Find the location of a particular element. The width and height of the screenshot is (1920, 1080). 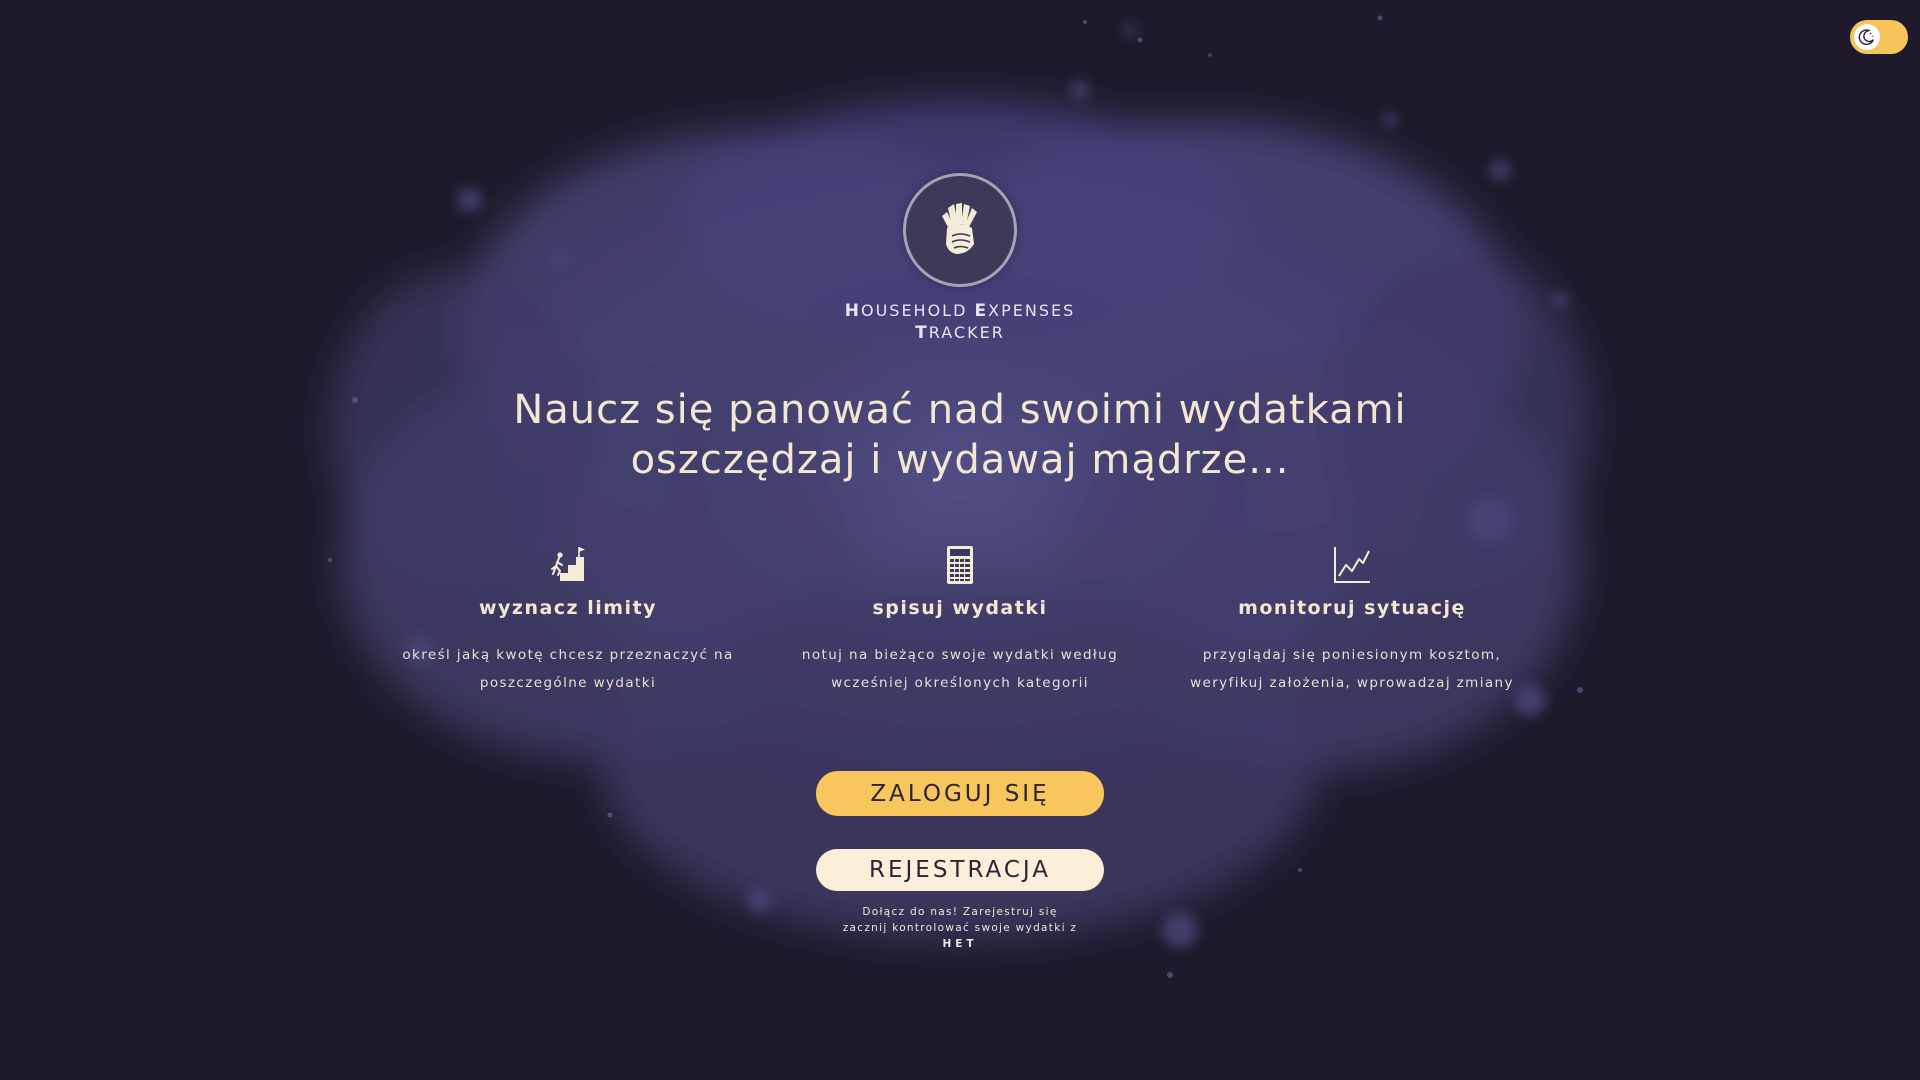

brand-text: OUSEHOLD is located at coordinates (917, 310).